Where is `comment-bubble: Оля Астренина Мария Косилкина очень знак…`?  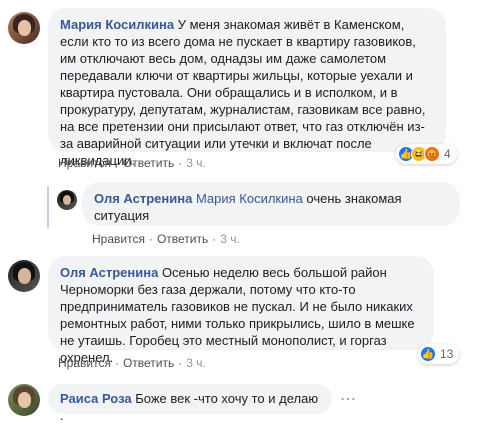 comment-bubble: Оля Астренина Мария Косилкина очень знак… is located at coordinates (271, 204).